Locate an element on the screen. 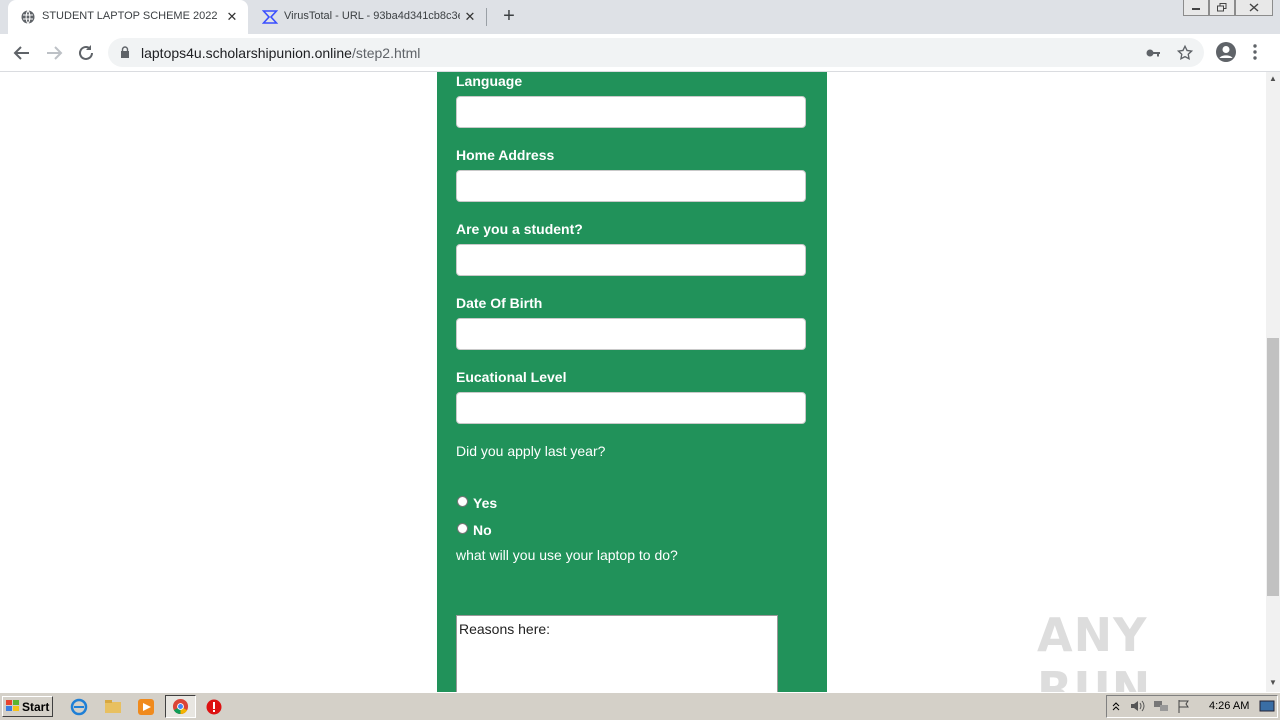 This screenshot has height=720, width=1280. yes-radio is located at coordinates (462, 501).